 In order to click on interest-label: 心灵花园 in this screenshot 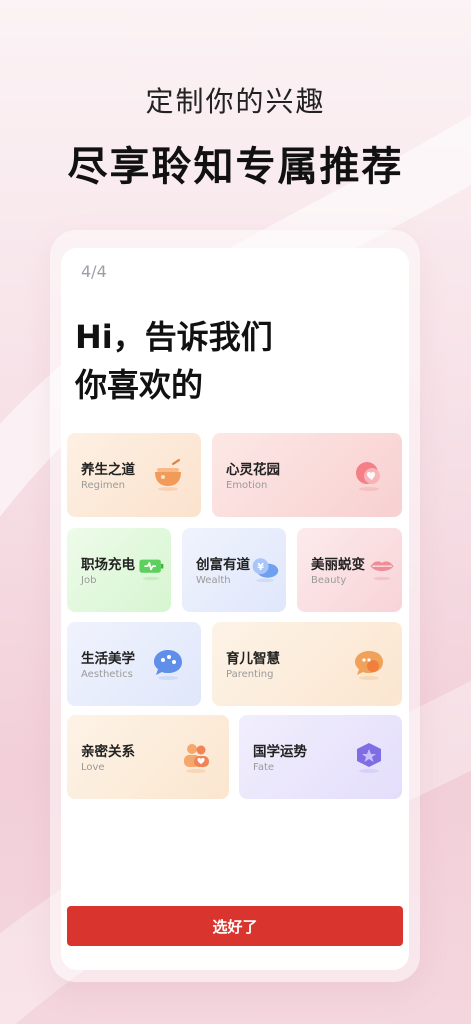, I will do `click(253, 470)`.